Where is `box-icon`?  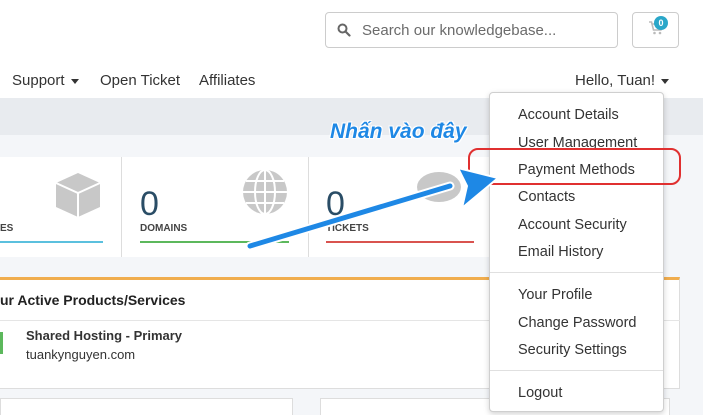 box-icon is located at coordinates (78, 197).